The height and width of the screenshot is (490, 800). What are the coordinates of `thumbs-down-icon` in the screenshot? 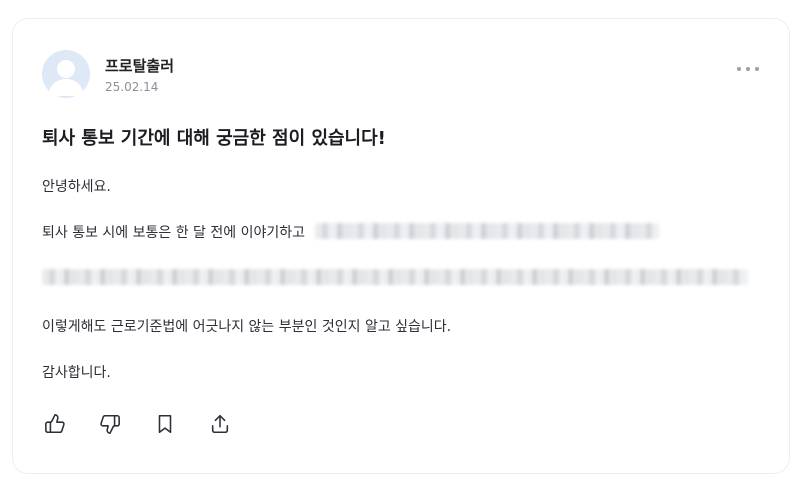 It's located at (110, 424).